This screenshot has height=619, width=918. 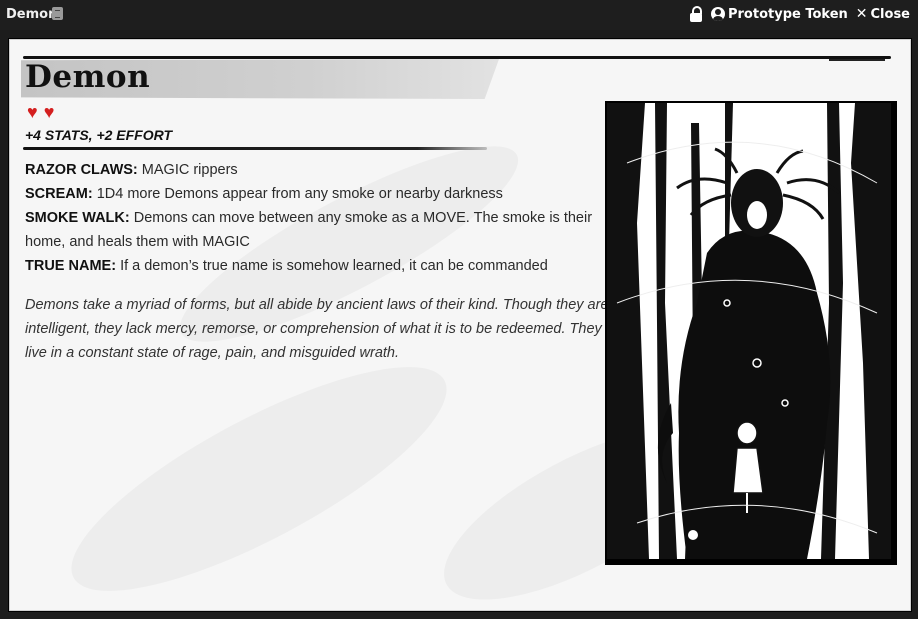 I want to click on close-button: ✕ Close, so click(x=883, y=14).